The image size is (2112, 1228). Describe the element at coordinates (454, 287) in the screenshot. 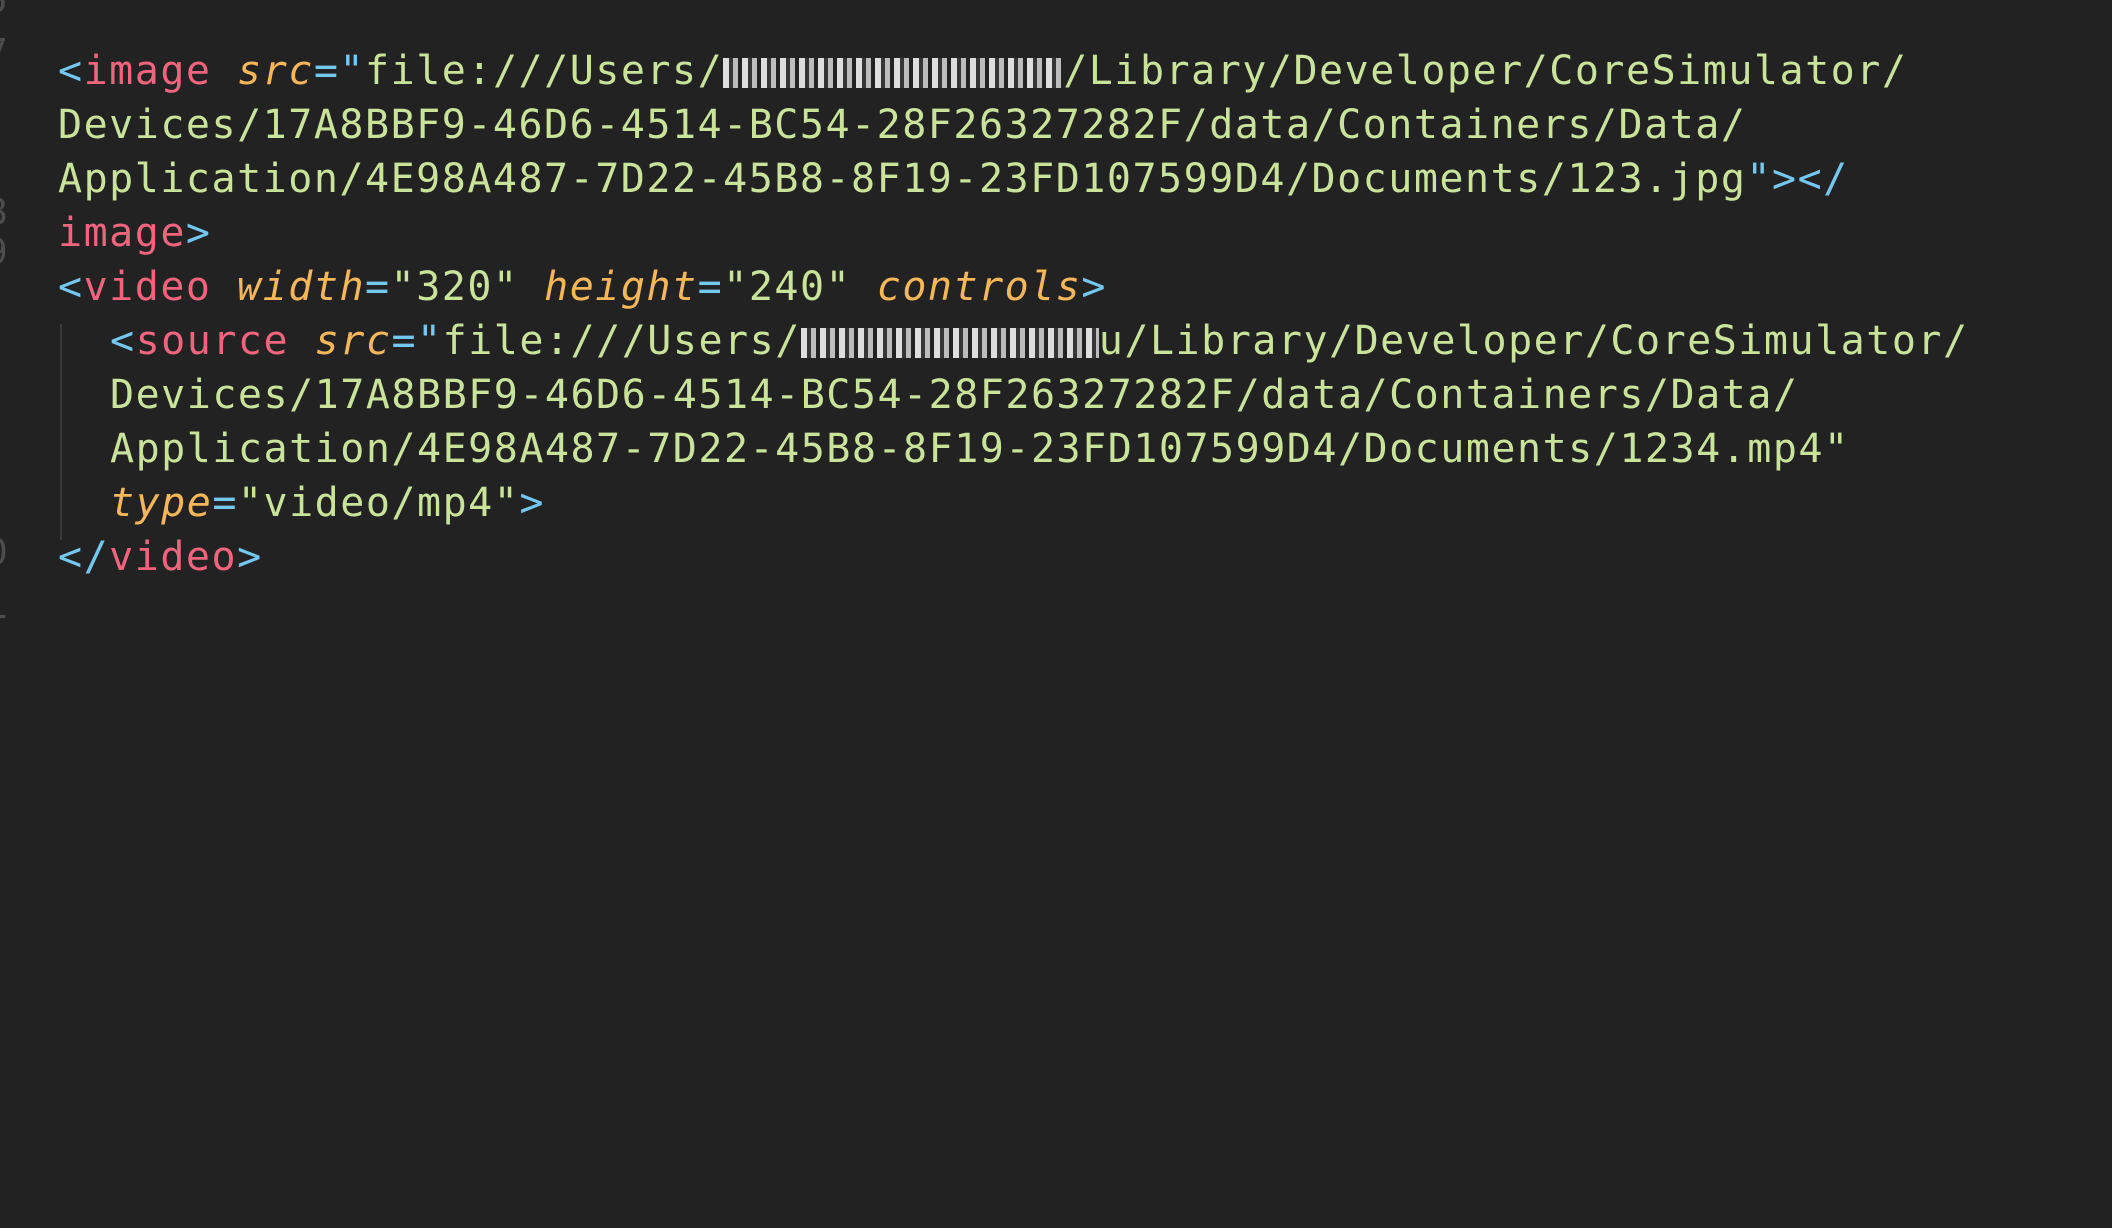

I see `width-value: "320"` at that location.